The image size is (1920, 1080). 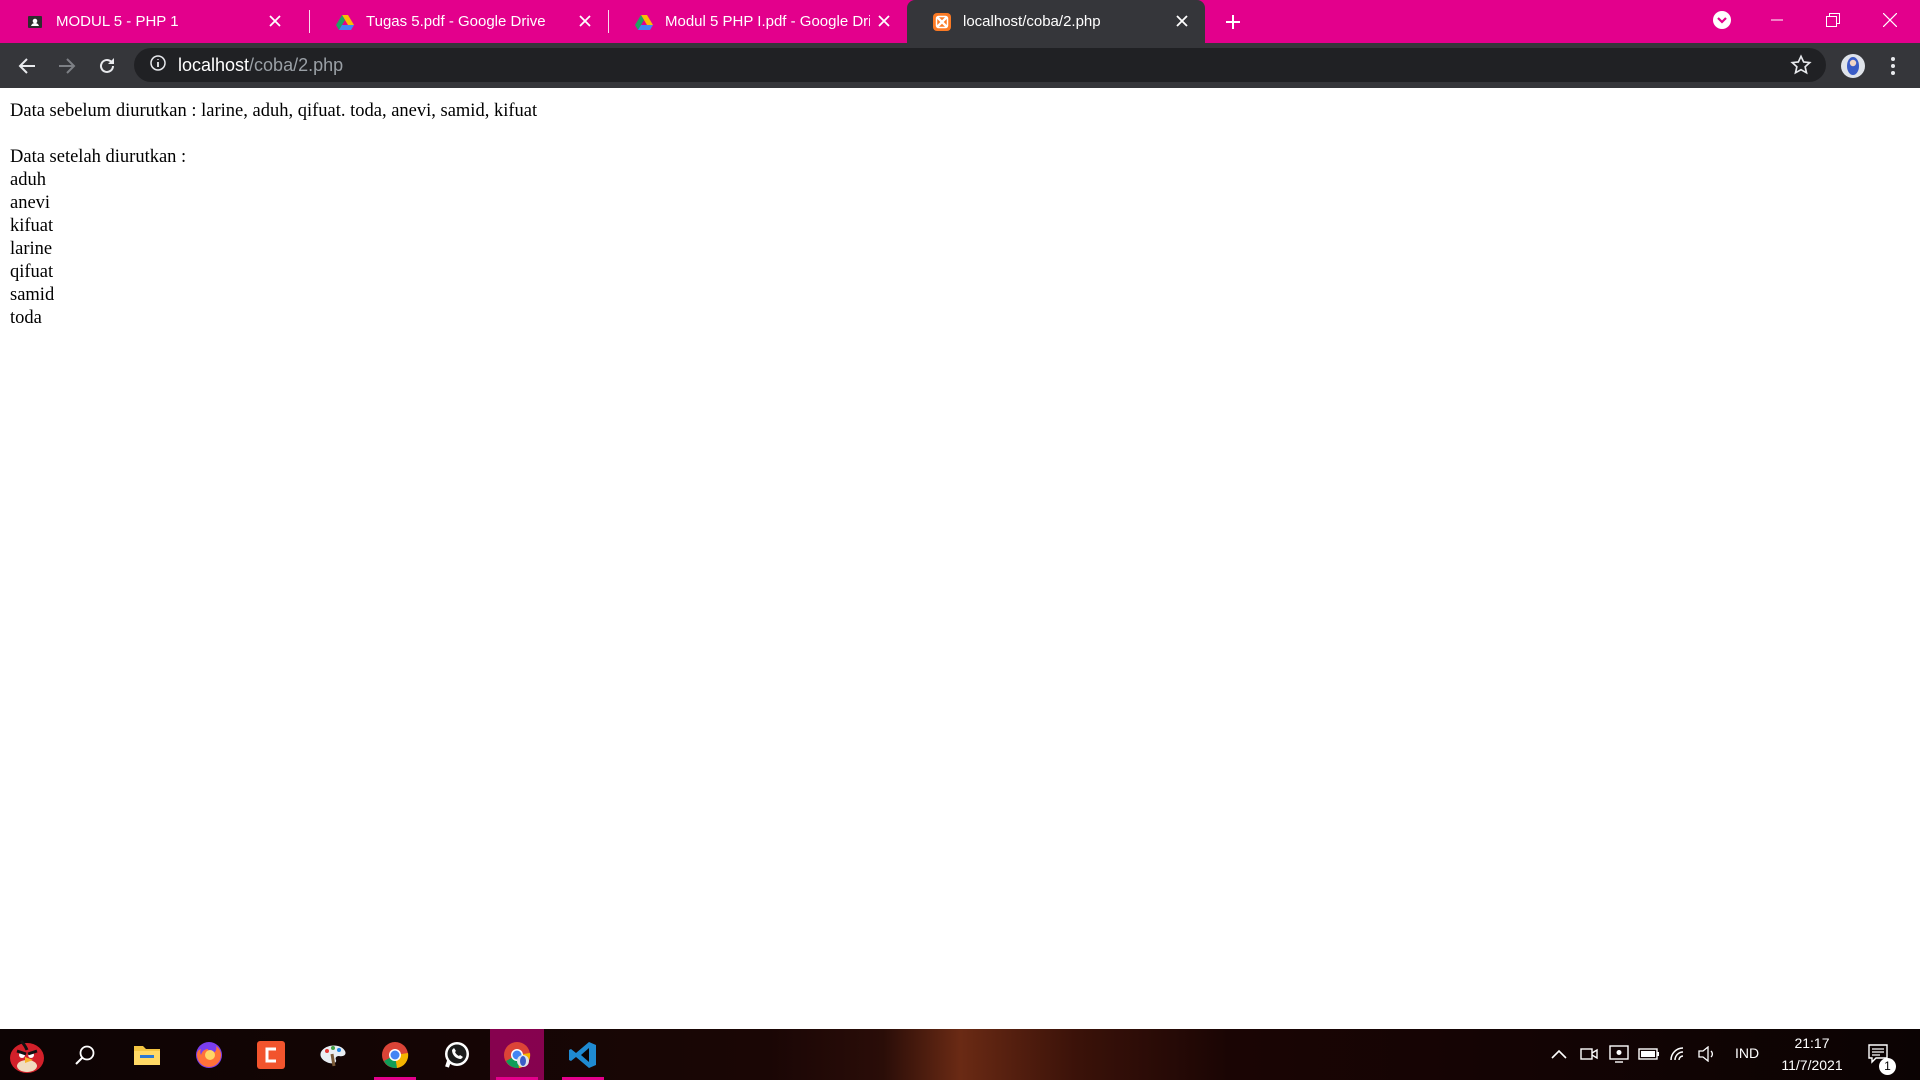 What do you see at coordinates (214, 64) in the screenshot?
I see `url-host: localhost` at bounding box center [214, 64].